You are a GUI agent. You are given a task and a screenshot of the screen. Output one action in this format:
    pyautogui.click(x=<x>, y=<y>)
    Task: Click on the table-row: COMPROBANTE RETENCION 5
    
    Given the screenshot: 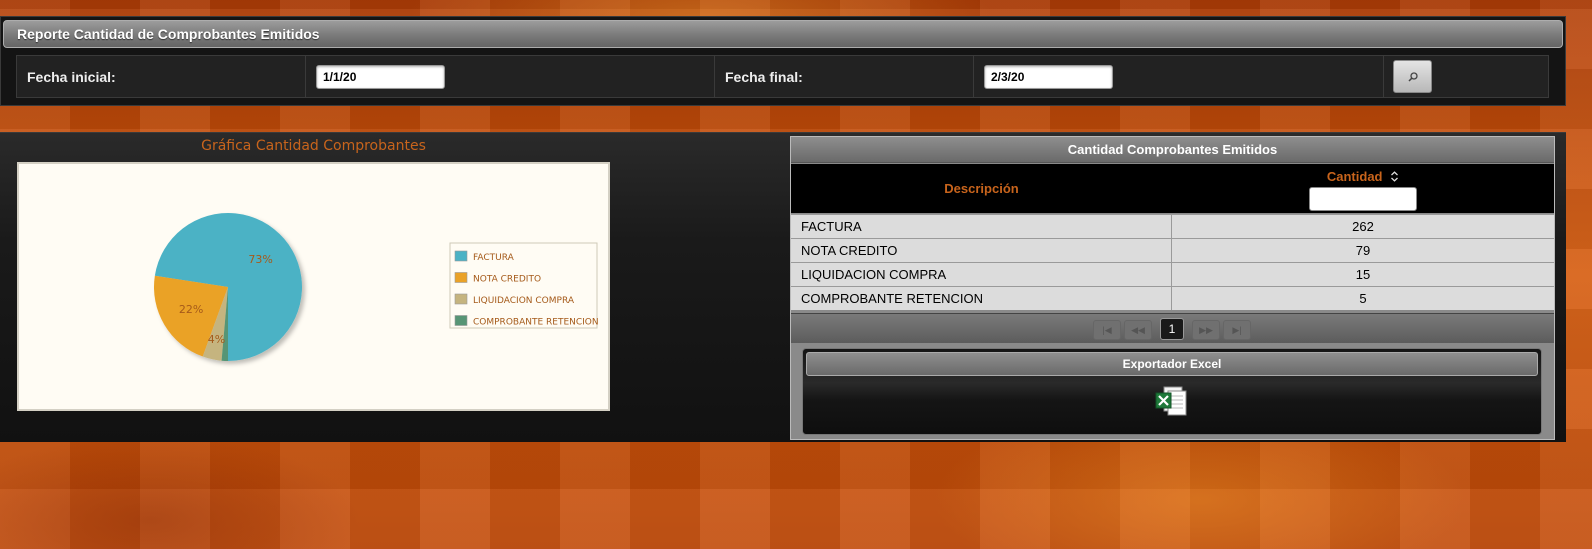 What is the action you would take?
    pyautogui.click(x=1172, y=298)
    